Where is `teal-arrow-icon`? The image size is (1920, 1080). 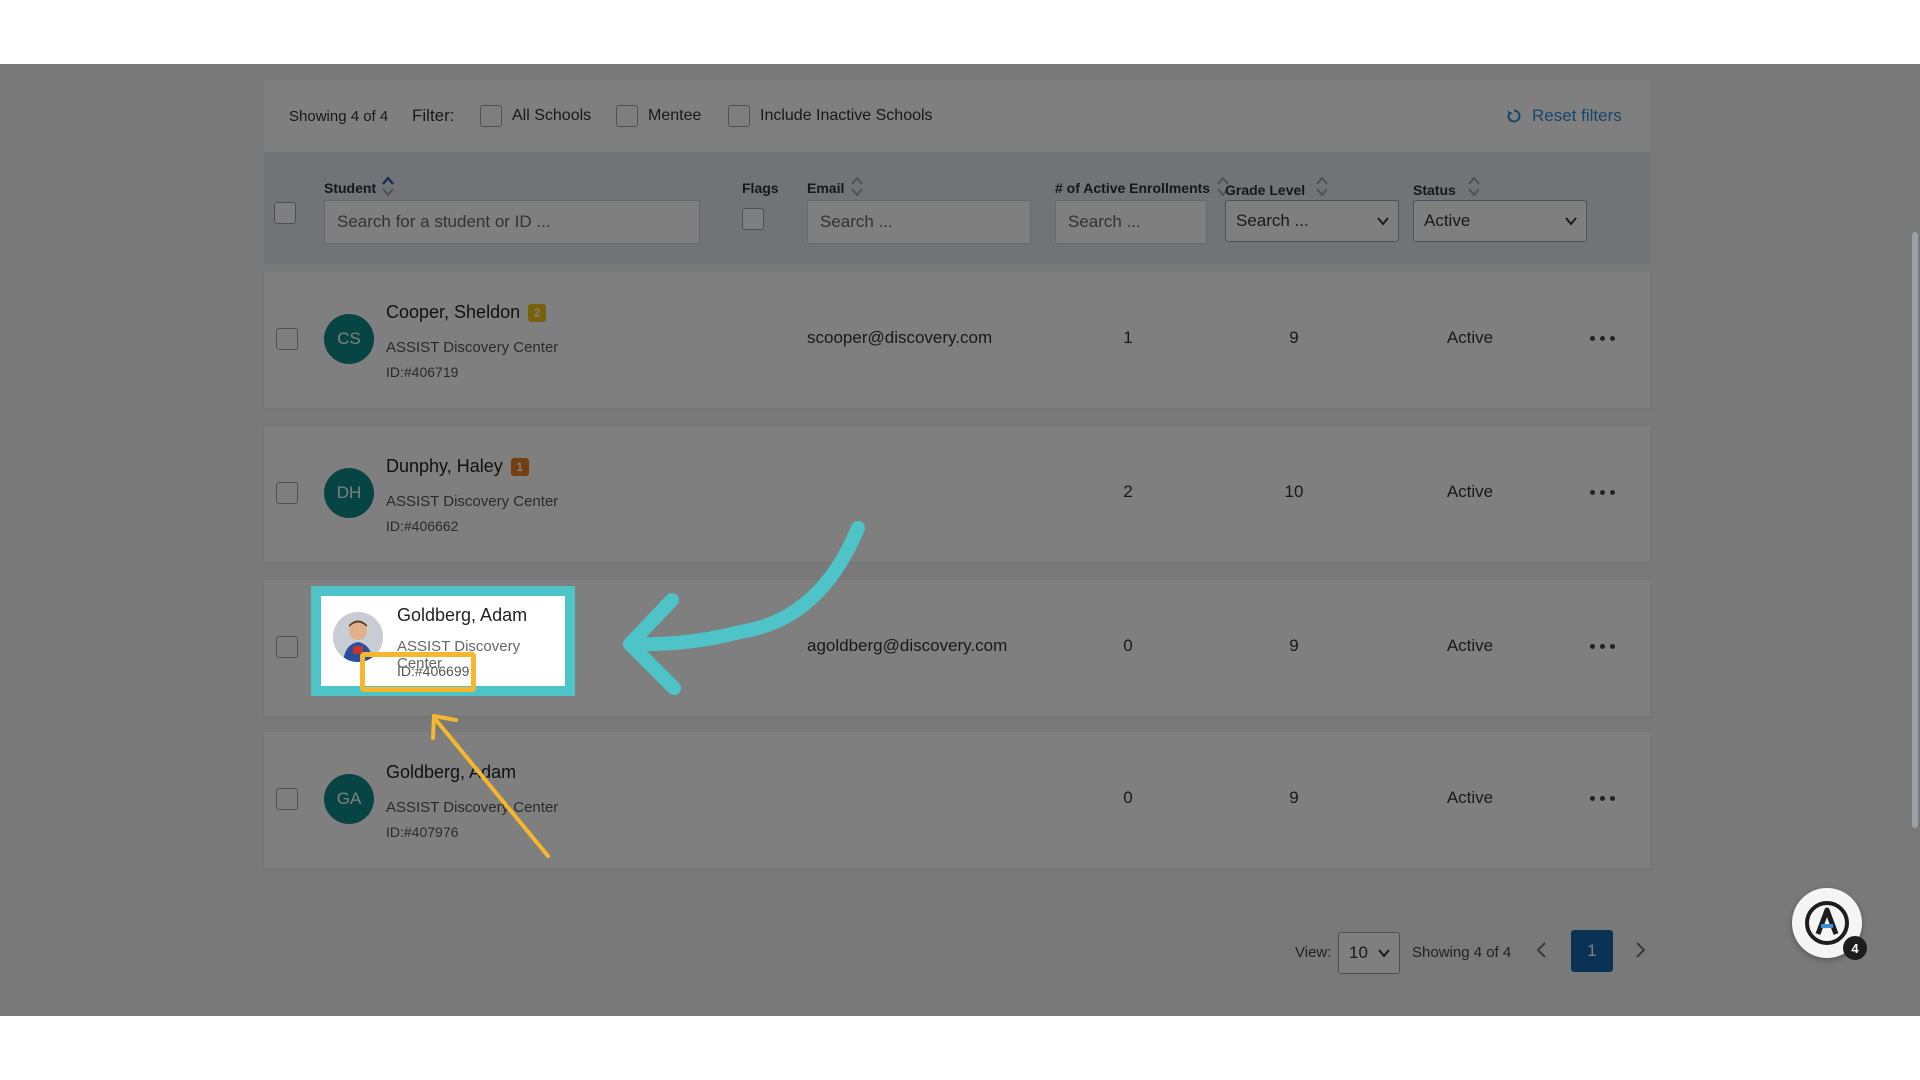 teal-arrow-icon is located at coordinates (749, 586).